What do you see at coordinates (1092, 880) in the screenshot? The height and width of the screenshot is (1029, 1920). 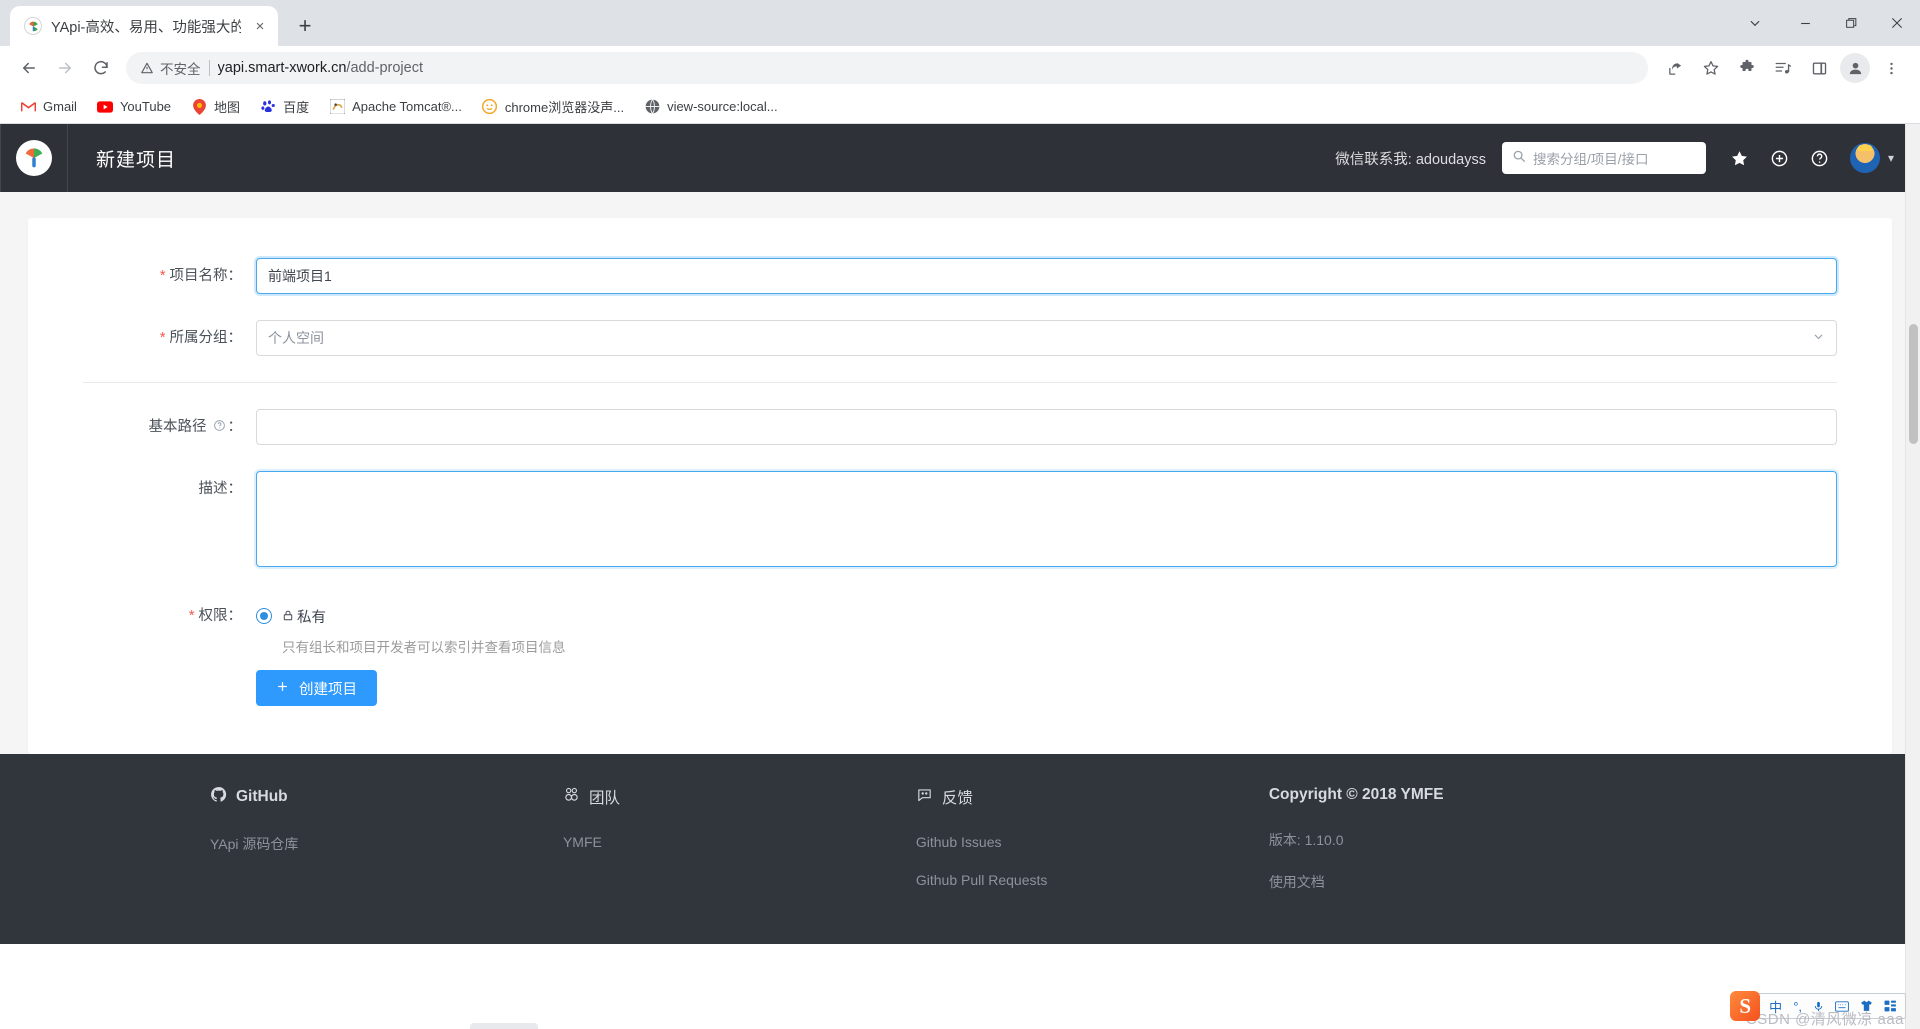 I see `footer-link: Github Pull Requests` at bounding box center [1092, 880].